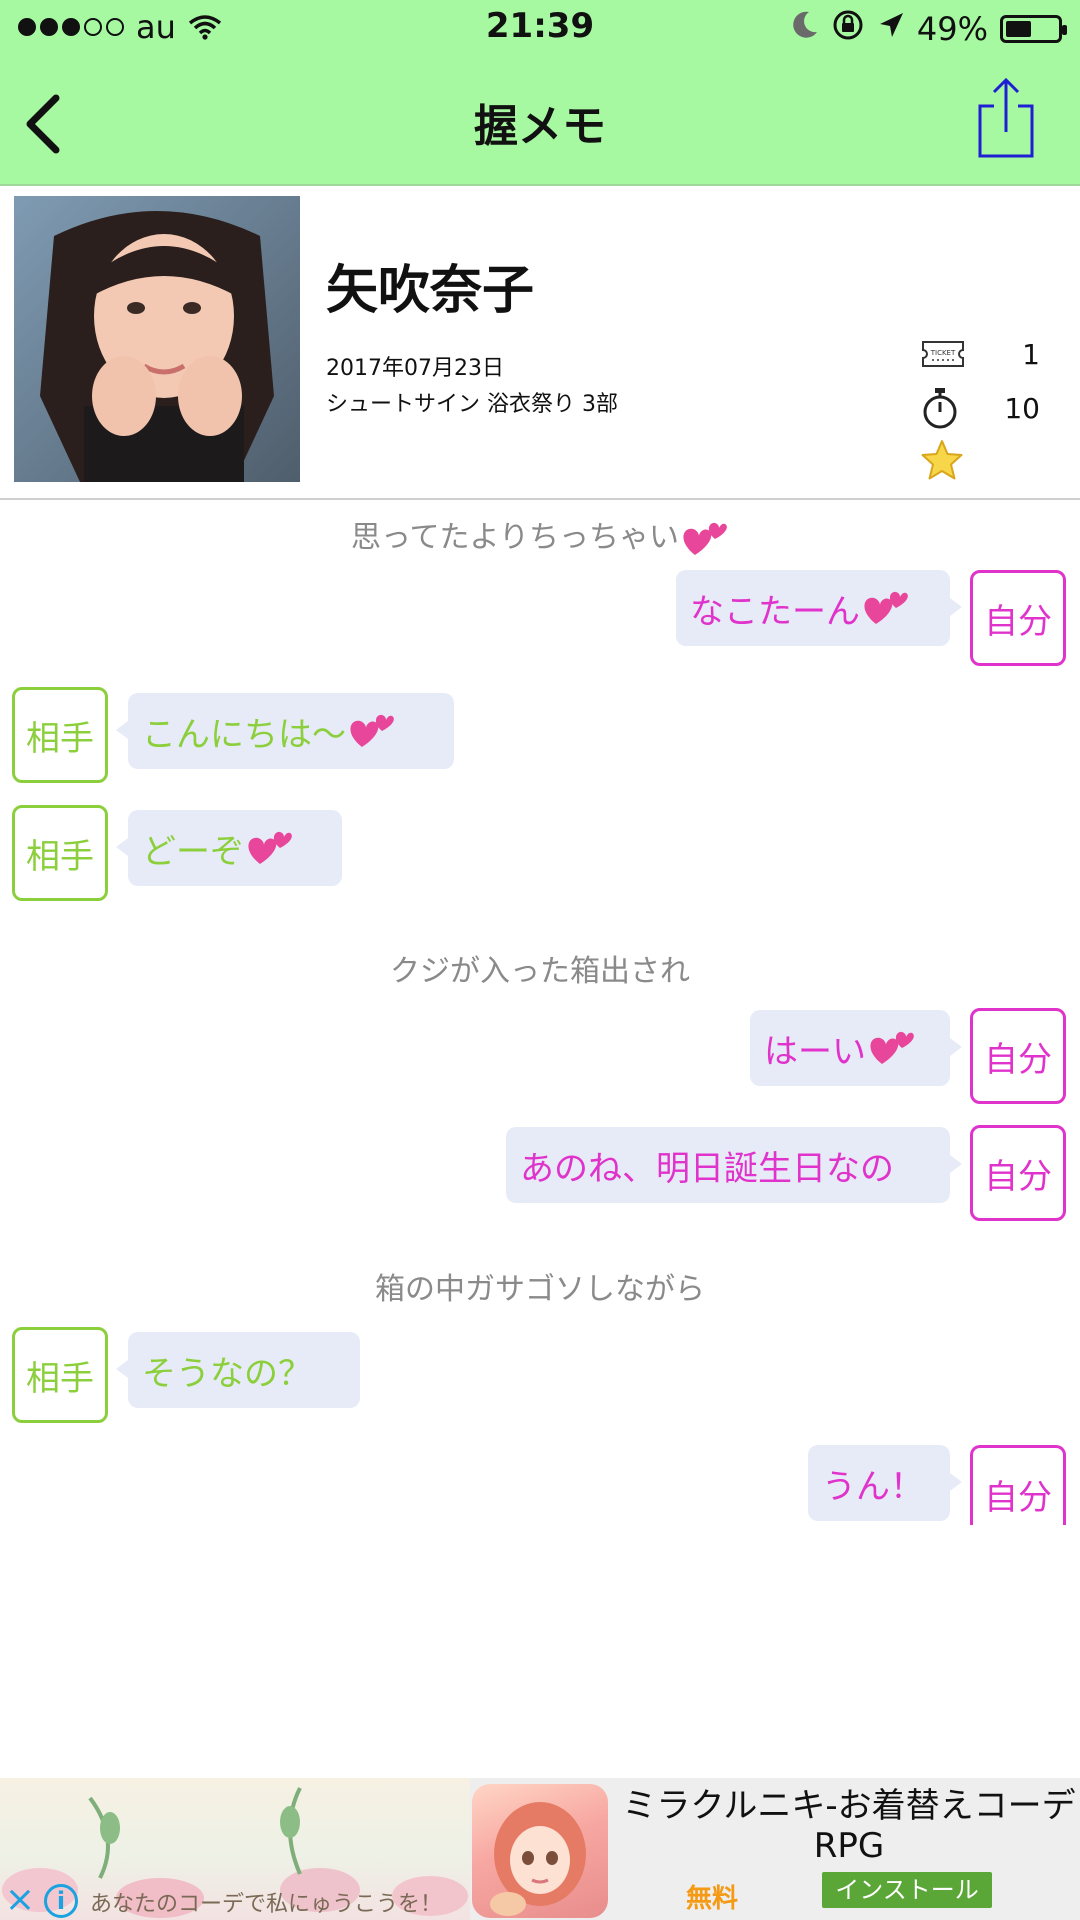 This screenshot has width=1080, height=1920. Describe the element at coordinates (980, 460) in the screenshot. I see `favorite-stat` at that location.